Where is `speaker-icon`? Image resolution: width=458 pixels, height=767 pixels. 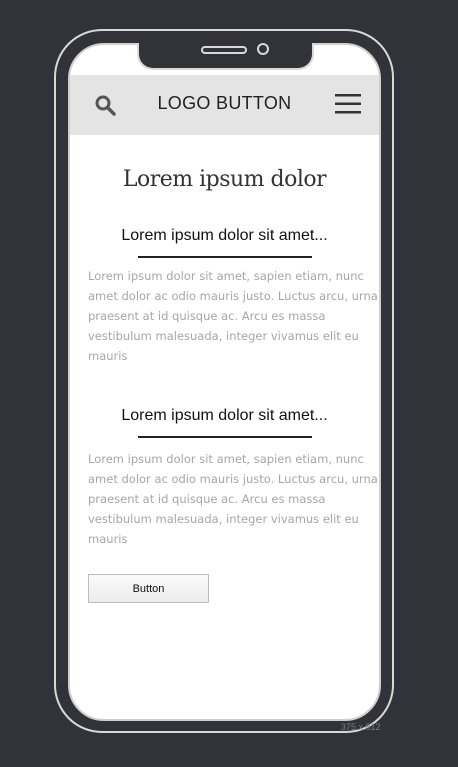
speaker-icon is located at coordinates (224, 50).